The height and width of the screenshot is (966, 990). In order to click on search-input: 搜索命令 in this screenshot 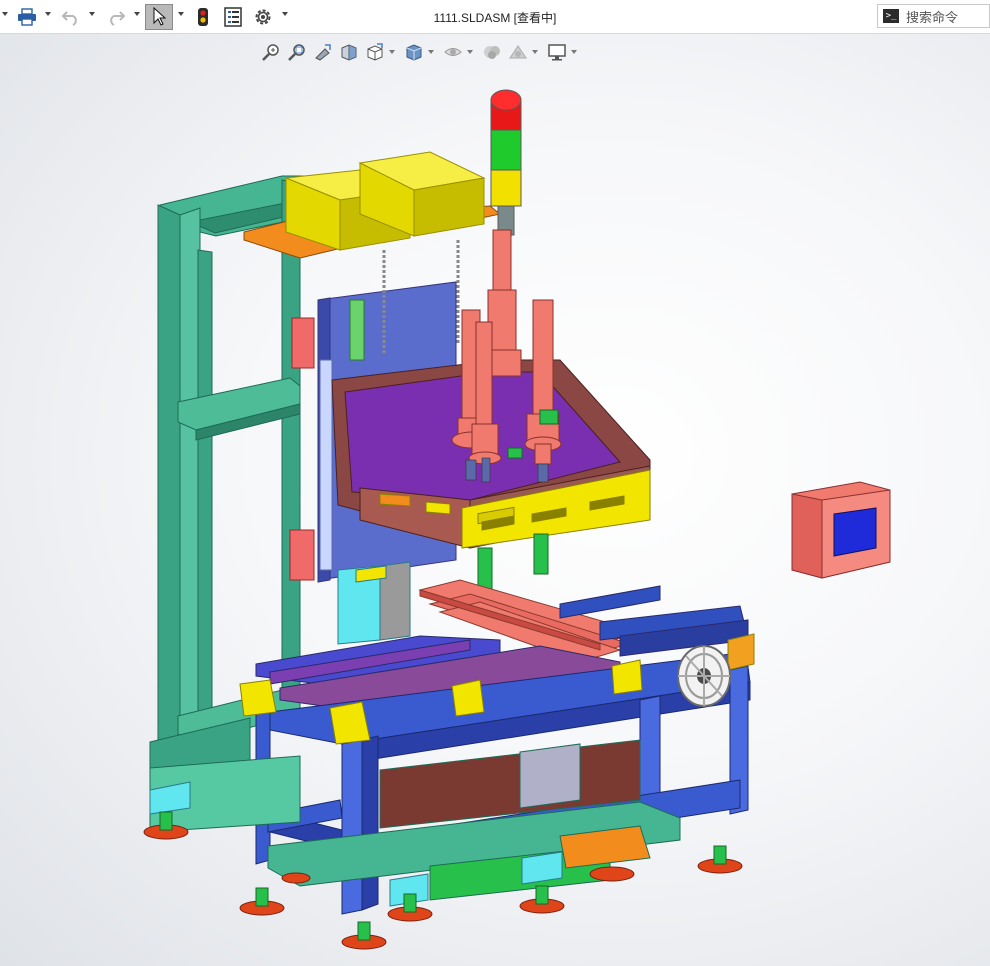, I will do `click(932, 16)`.